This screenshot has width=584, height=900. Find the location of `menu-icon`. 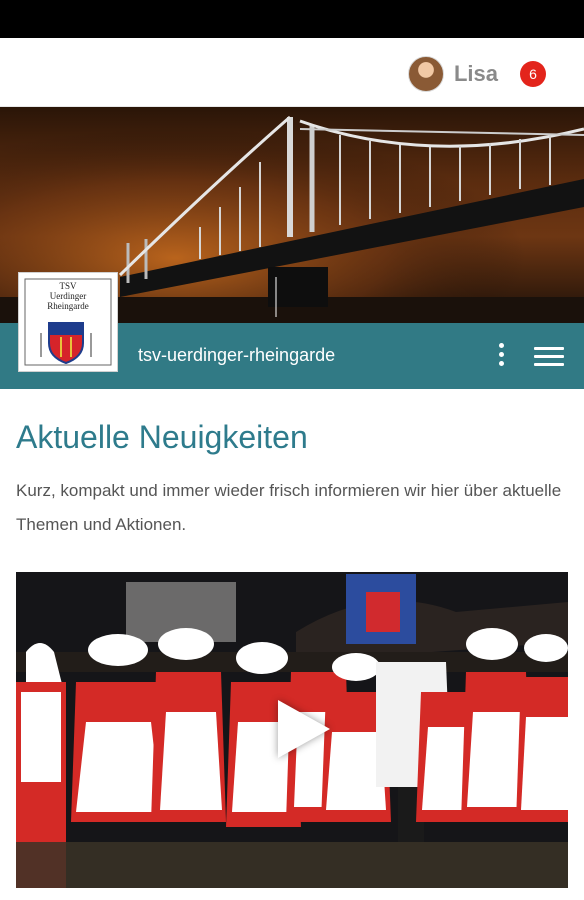

menu-icon is located at coordinates (549, 357).